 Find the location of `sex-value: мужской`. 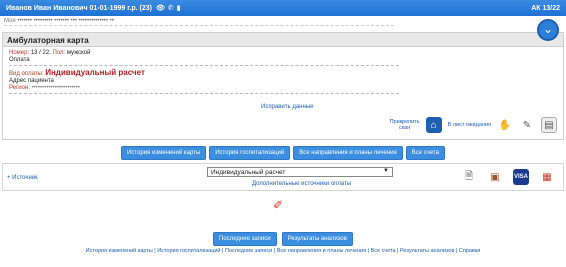

sex-value: мужской is located at coordinates (78, 53).